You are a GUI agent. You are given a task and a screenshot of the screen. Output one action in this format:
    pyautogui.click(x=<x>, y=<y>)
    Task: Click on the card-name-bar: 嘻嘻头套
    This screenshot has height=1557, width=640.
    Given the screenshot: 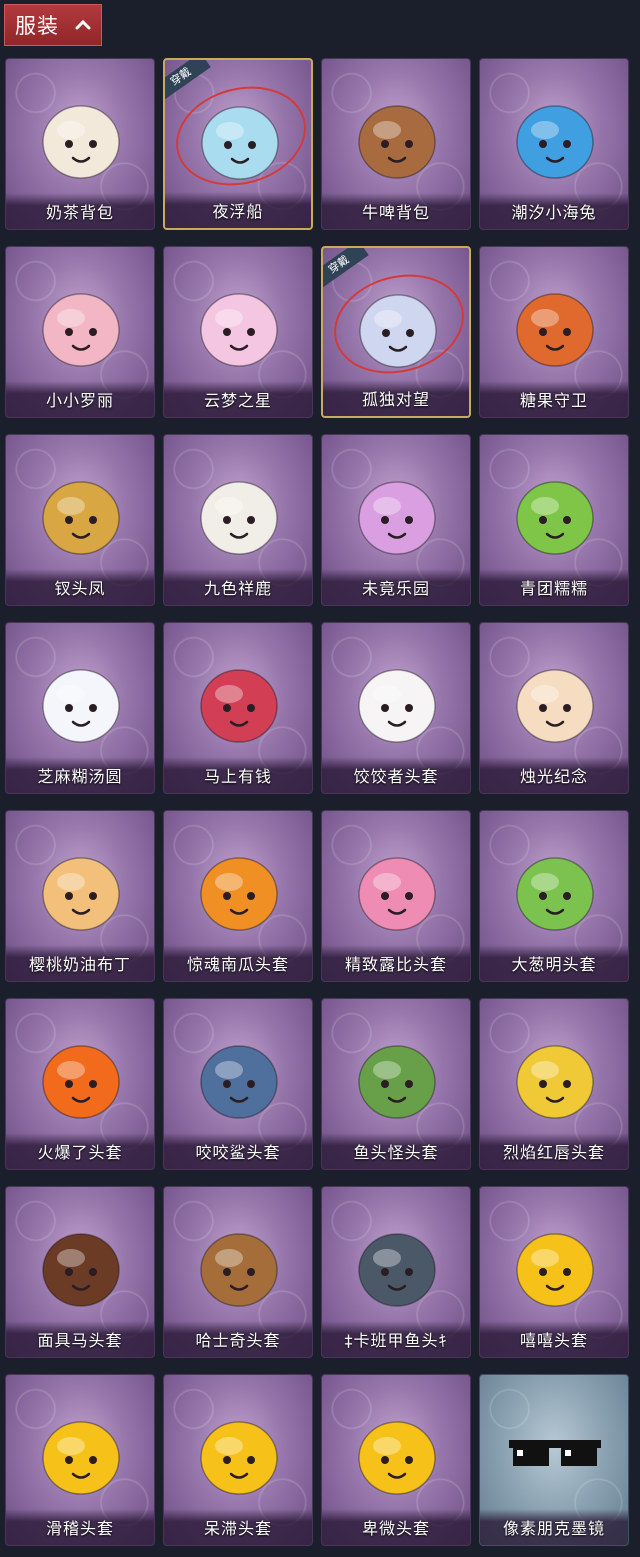 What is the action you would take?
    pyautogui.click(x=554, y=1339)
    